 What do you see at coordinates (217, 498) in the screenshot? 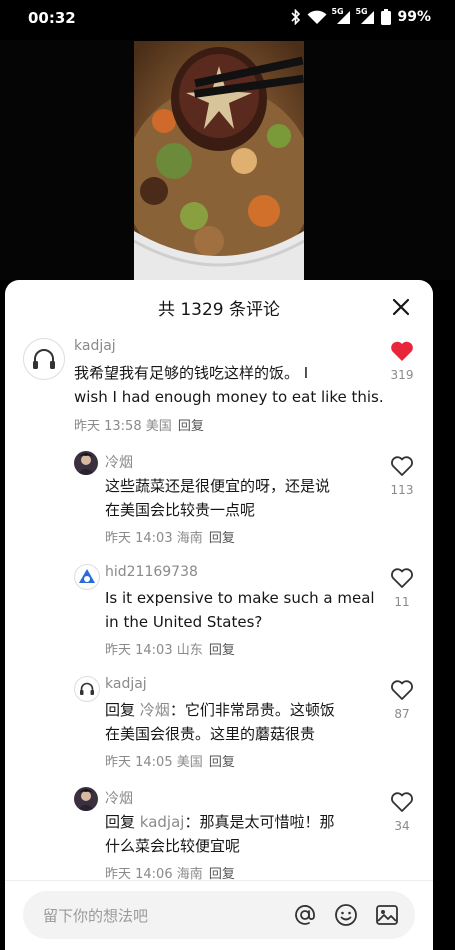
I see `comment-text: 这些蔬菜还是很便宜的呀，还是说 在美国会比较贵一点呢` at bounding box center [217, 498].